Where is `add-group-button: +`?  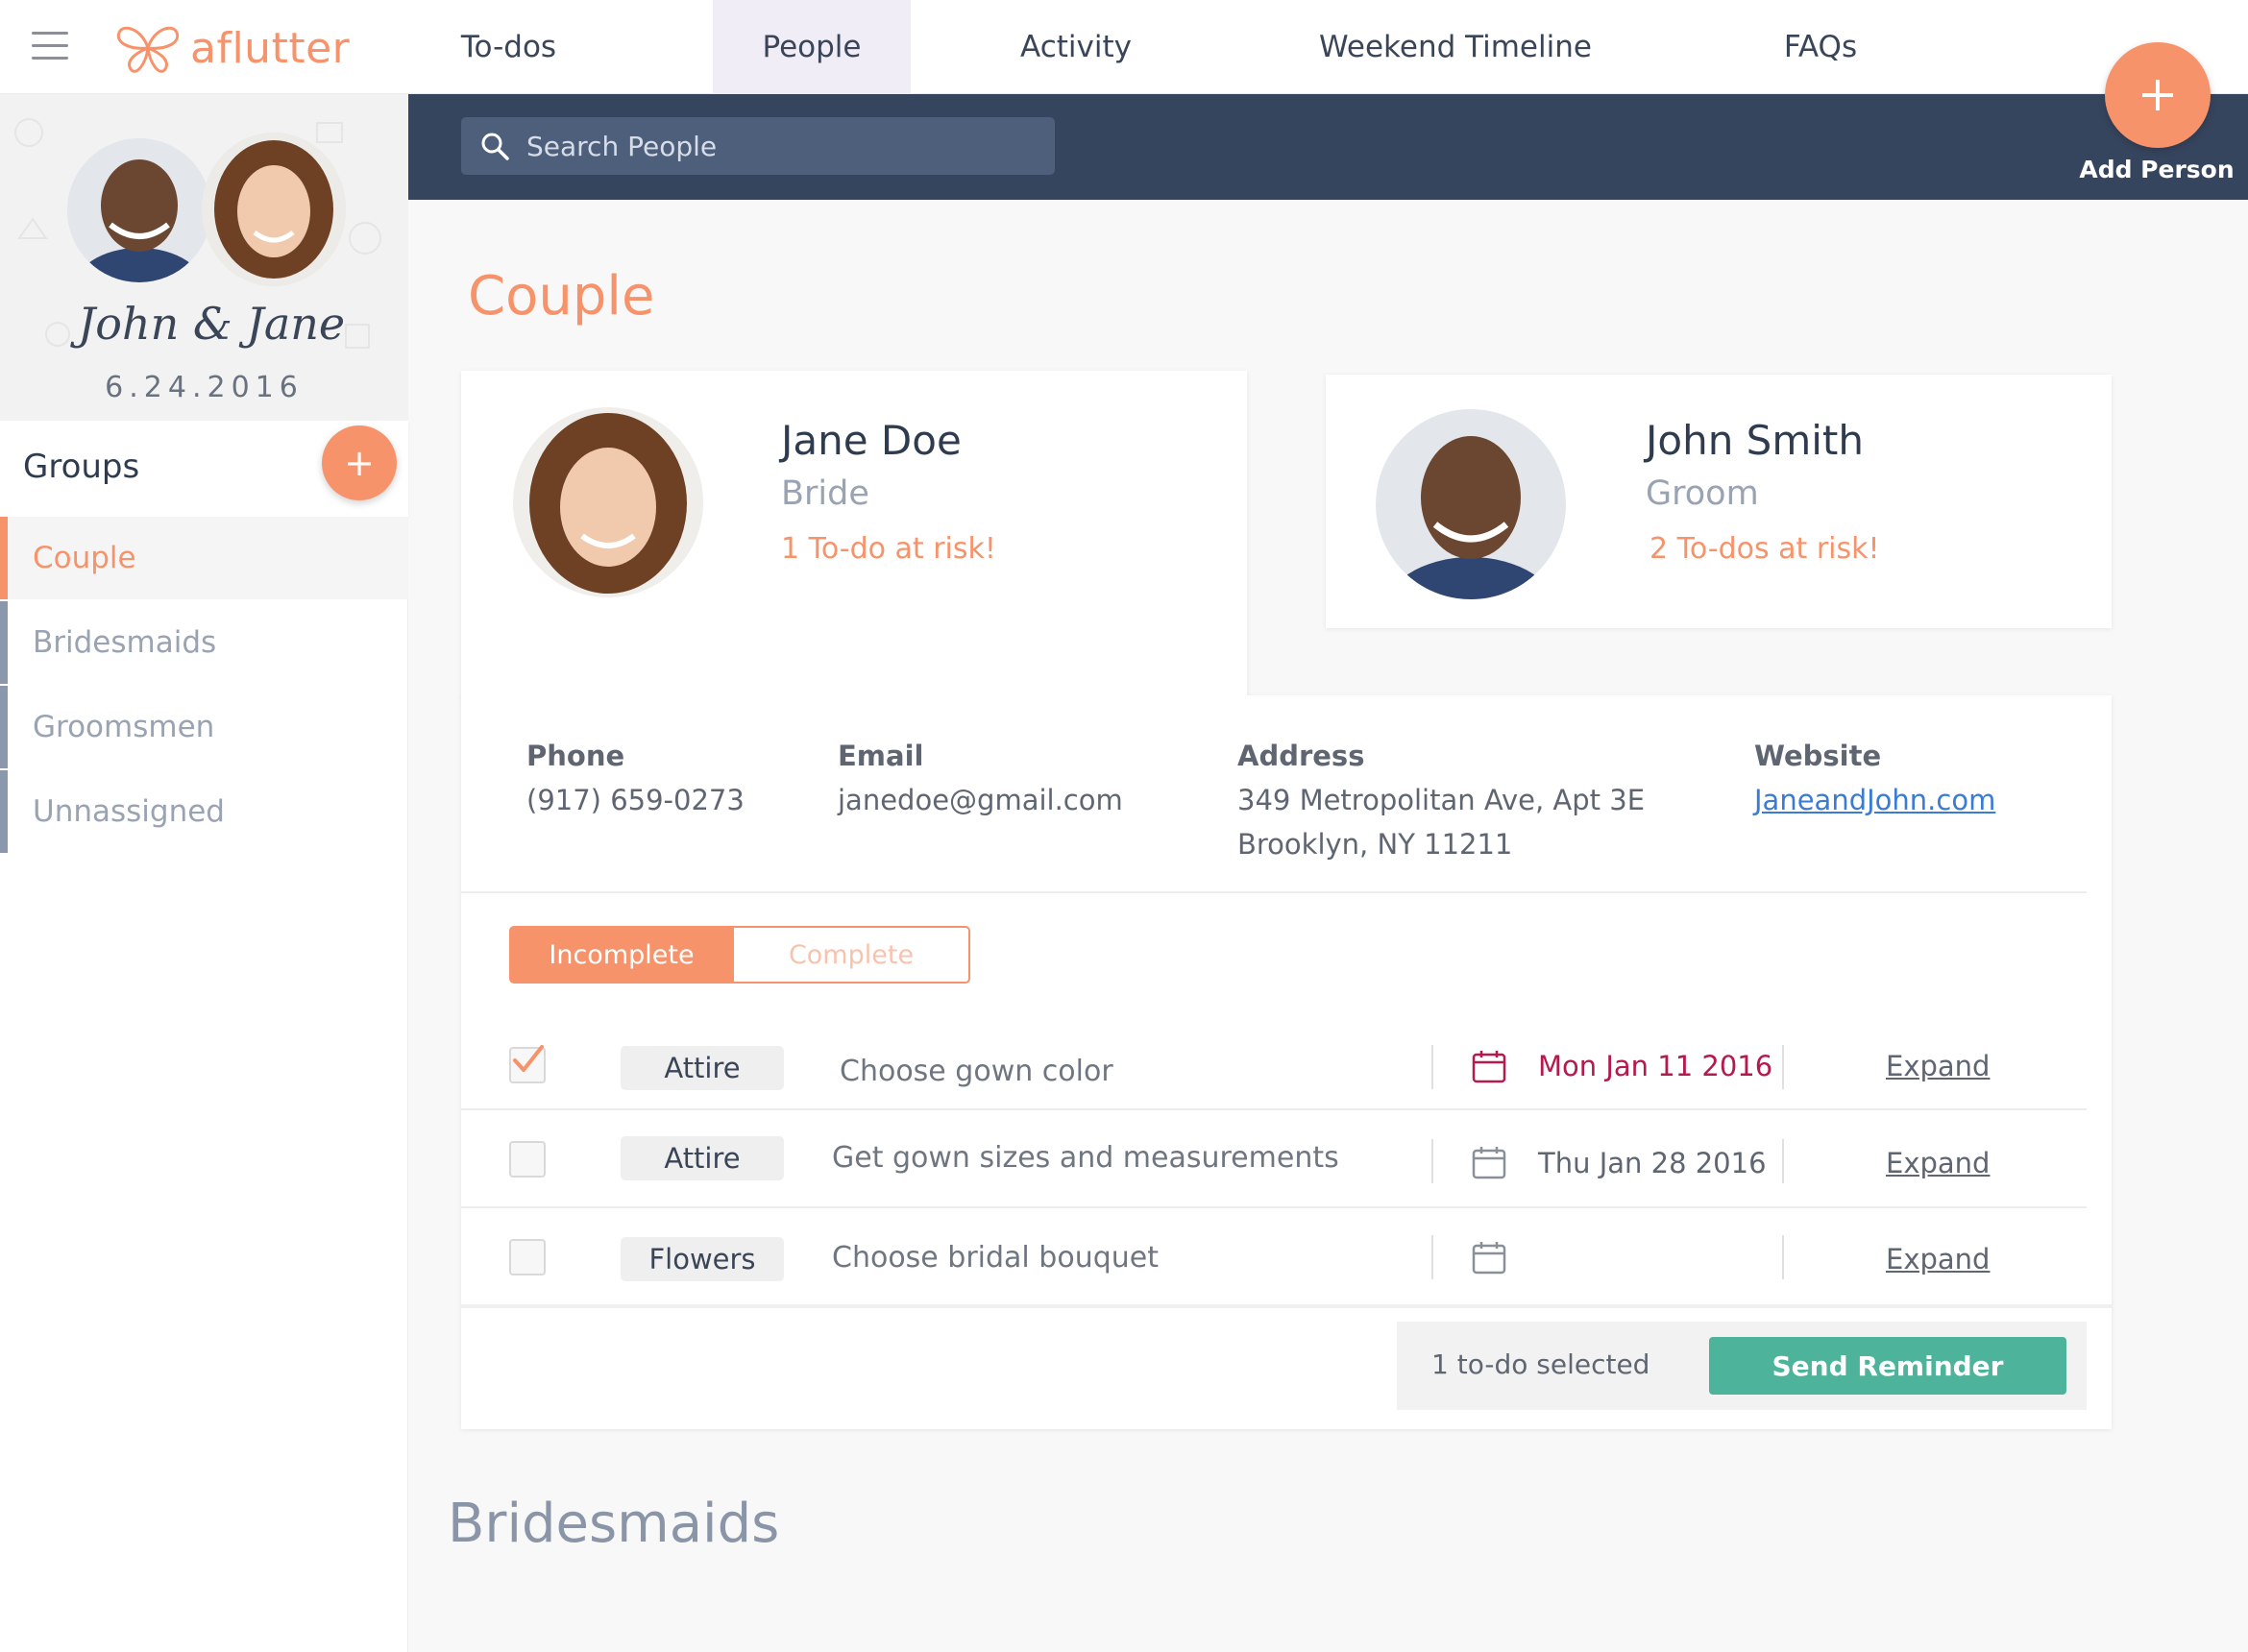 add-group-button: + is located at coordinates (359, 462).